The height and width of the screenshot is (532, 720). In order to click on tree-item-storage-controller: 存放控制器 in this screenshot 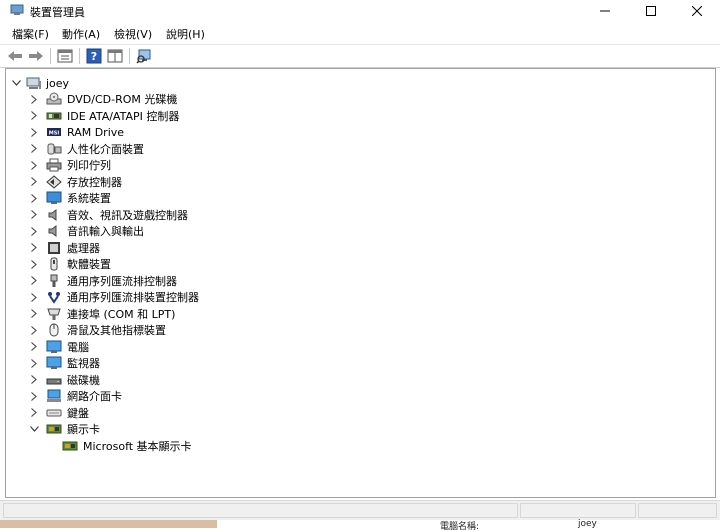, I will do `click(75, 182)`.